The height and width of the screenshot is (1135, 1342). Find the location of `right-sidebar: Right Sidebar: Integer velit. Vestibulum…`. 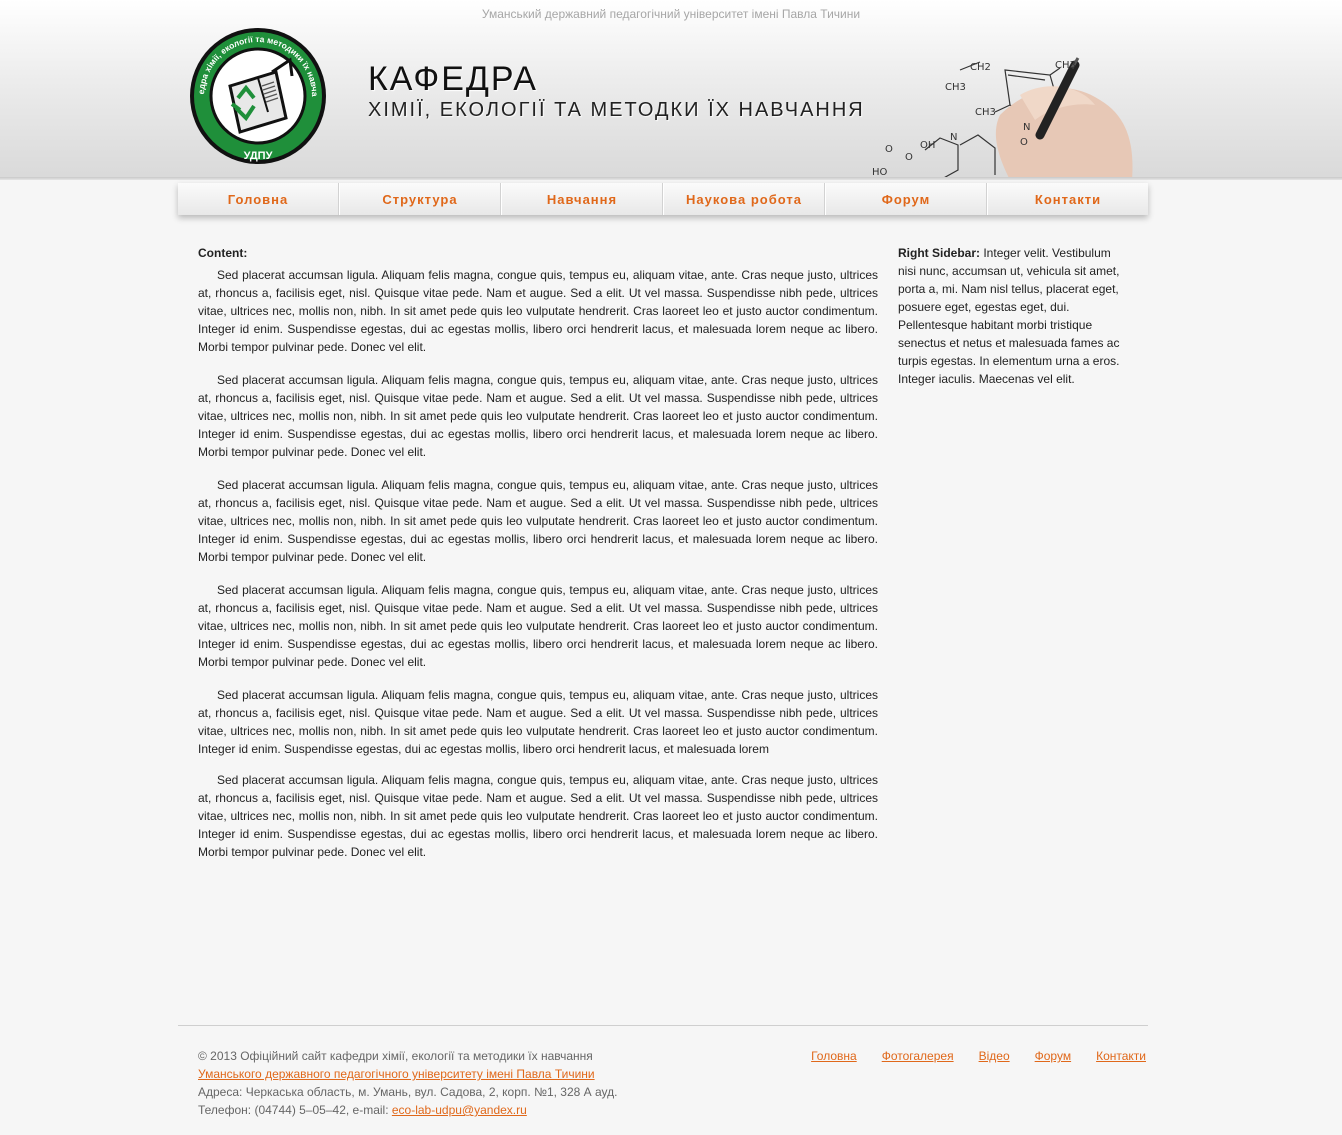

right-sidebar: Right Sidebar: Integer velit. Vestibulum… is located at coordinates (1013, 316).